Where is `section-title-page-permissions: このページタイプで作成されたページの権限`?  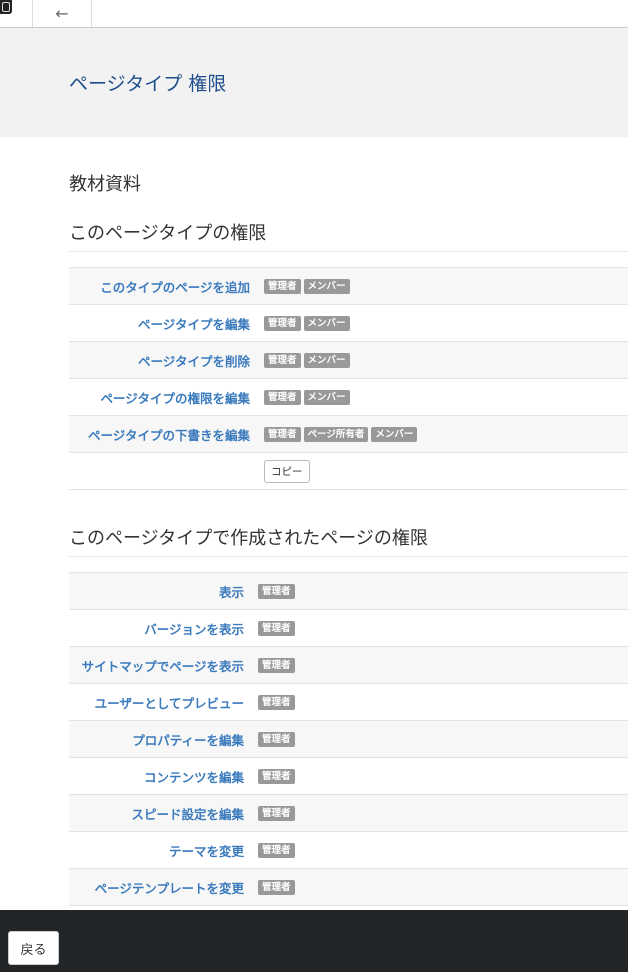
section-title-page-permissions: このページタイプで作成されたページの権限 is located at coordinates (348, 540).